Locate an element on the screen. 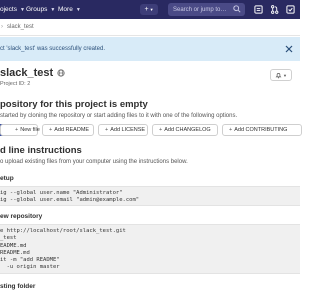  add-license-button: + Add LICENSE is located at coordinates (123, 130).